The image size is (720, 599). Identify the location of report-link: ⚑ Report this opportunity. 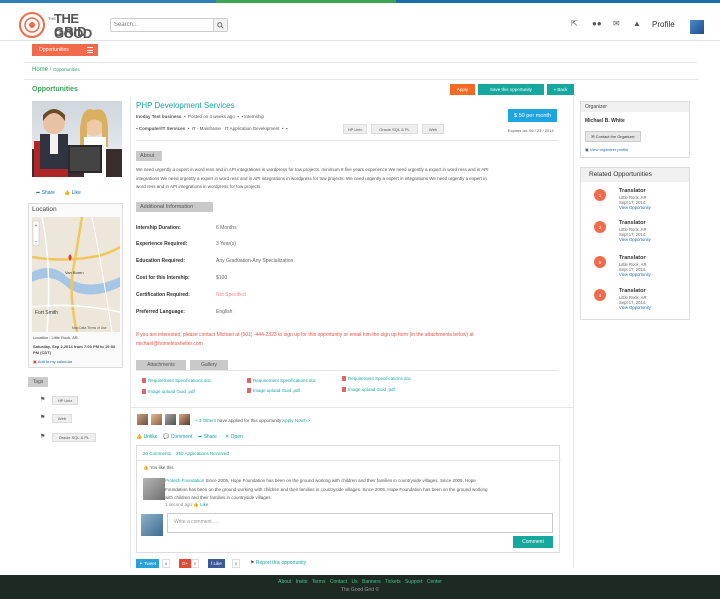
(278, 563).